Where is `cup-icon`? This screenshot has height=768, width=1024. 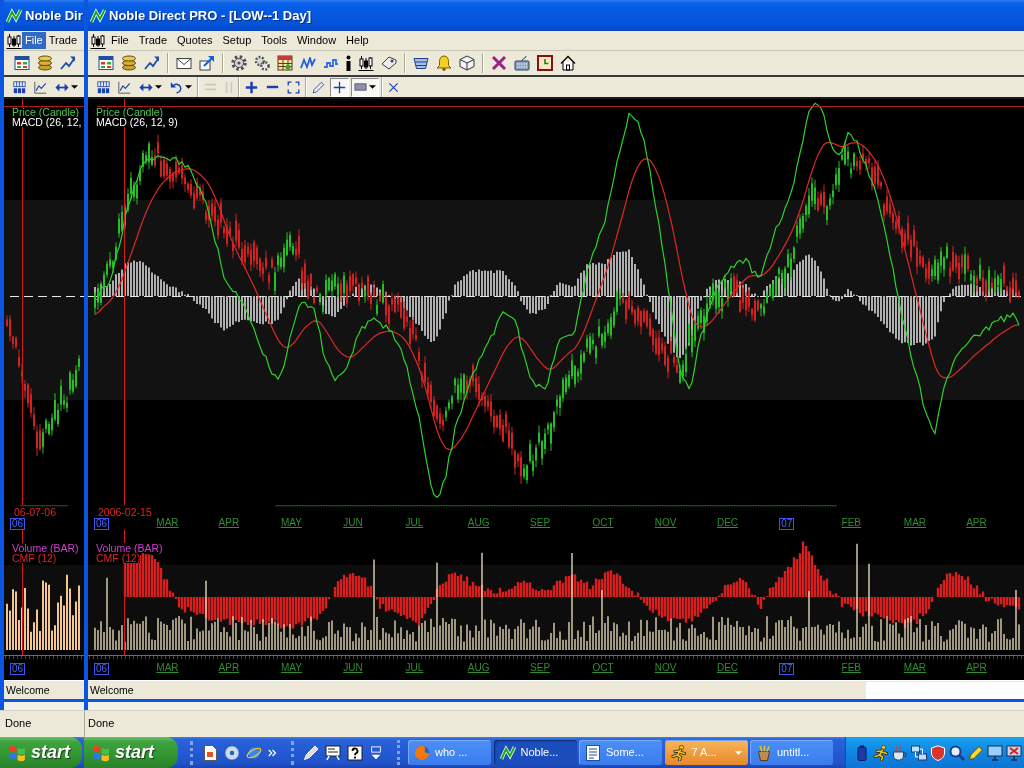 cup-icon is located at coordinates (900, 752).